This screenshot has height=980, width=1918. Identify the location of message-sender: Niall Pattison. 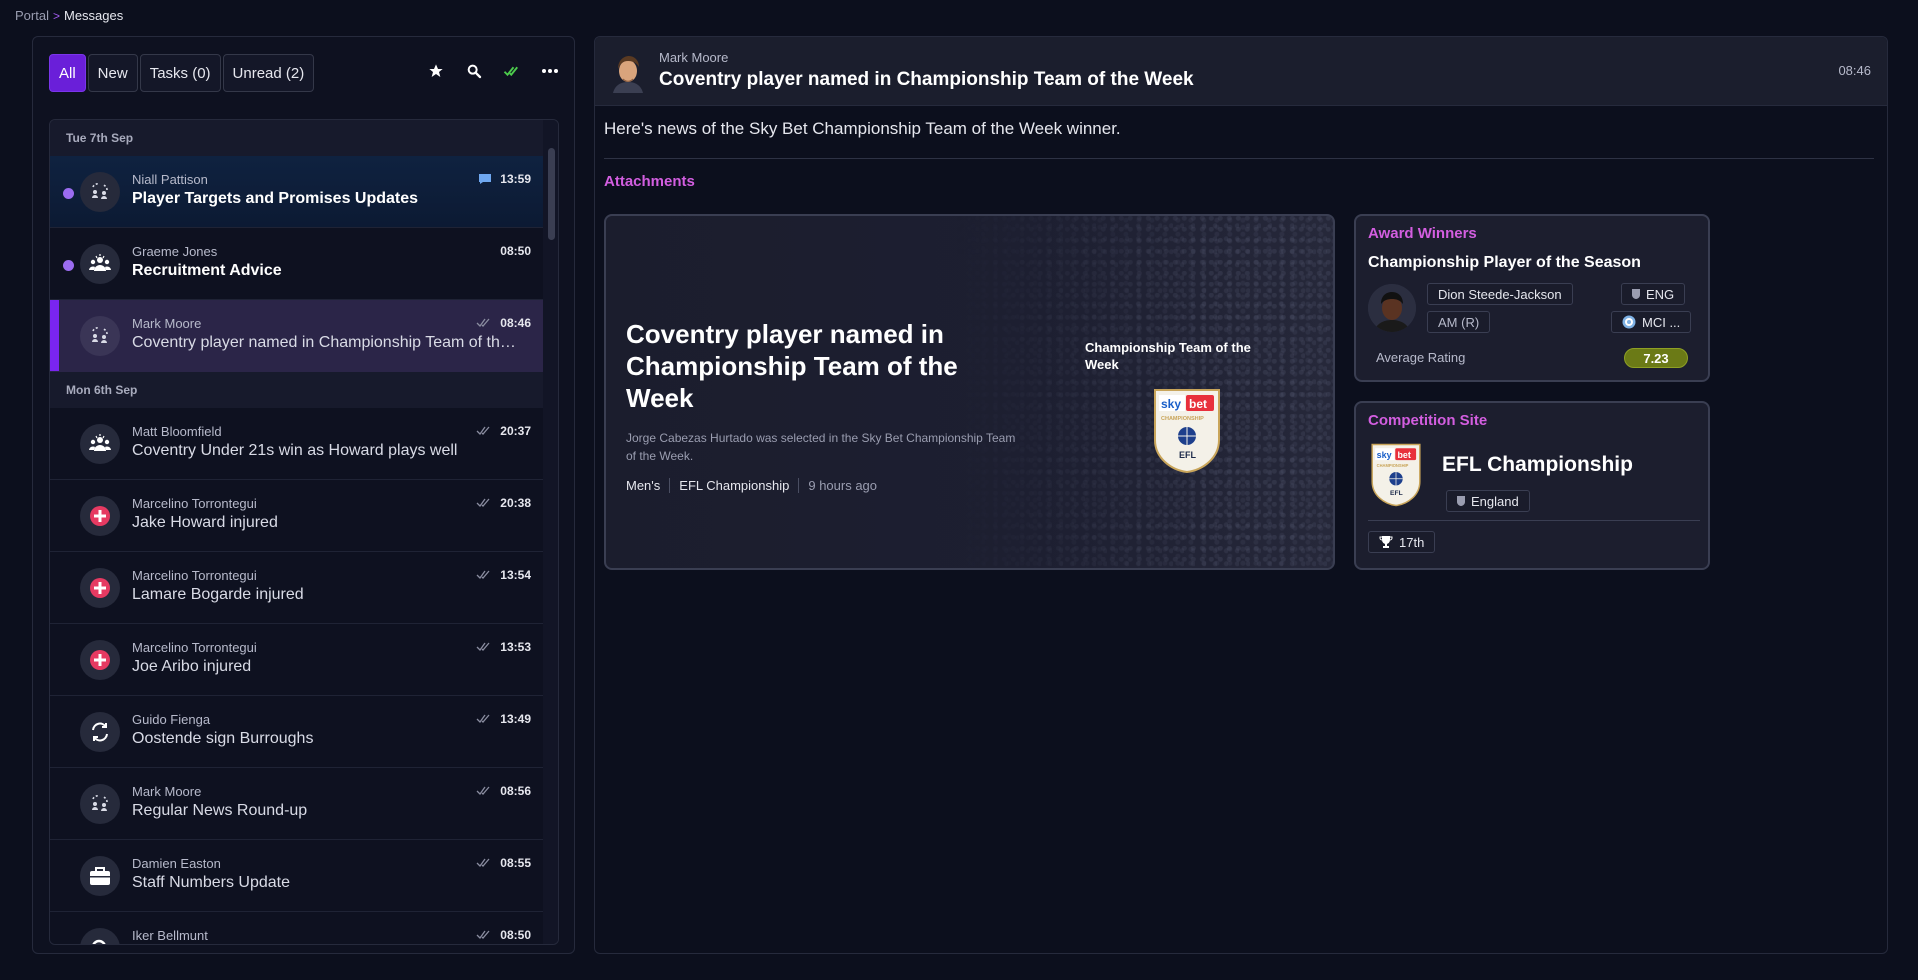
(170, 179).